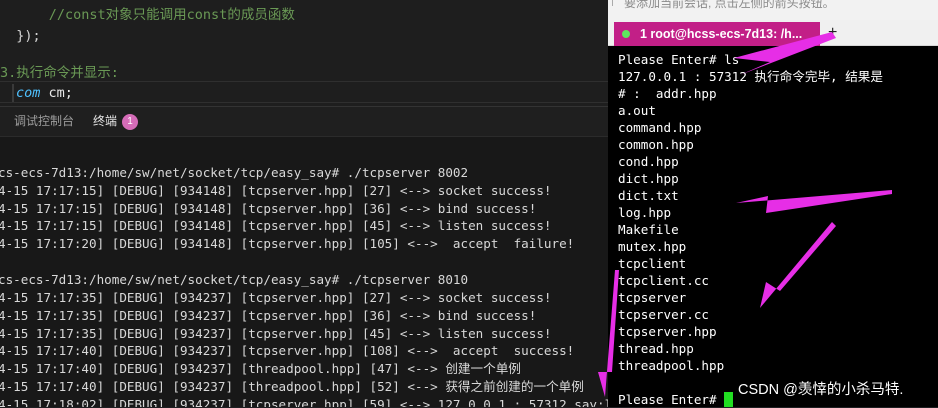 The width and height of the screenshot is (938, 408). I want to click on ssh-line: dict.hpp, so click(648, 178).